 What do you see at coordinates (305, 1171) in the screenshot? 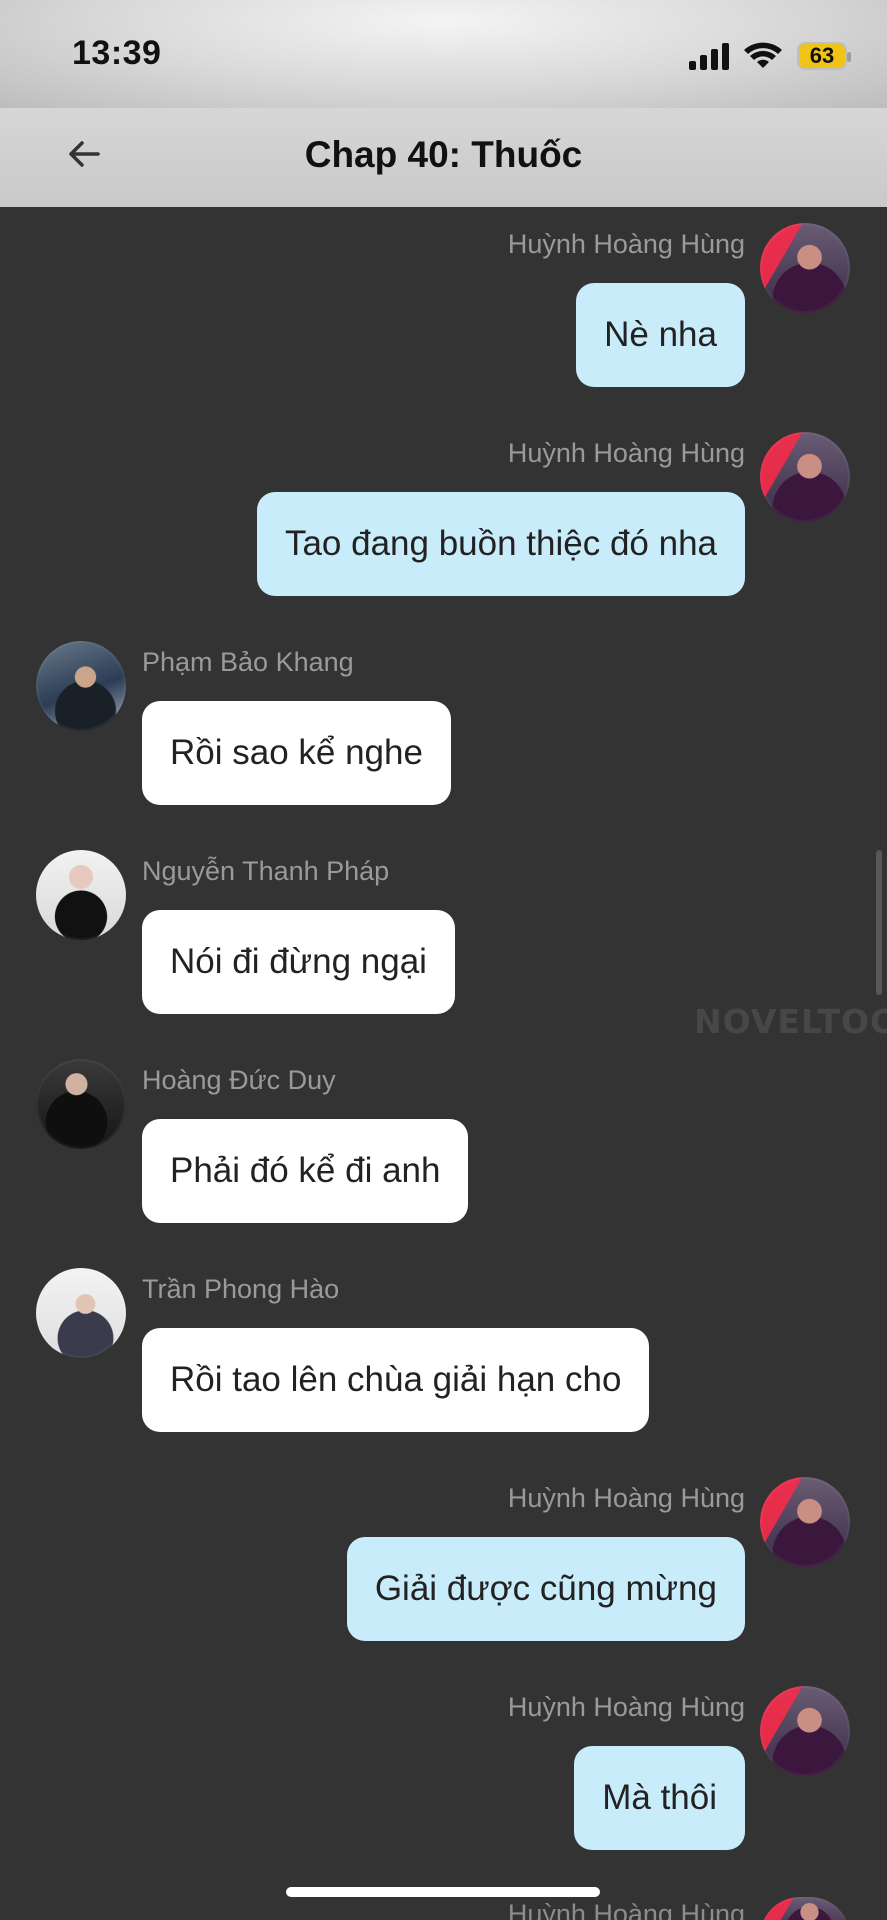
I see `message-bubble: Phải đó kể đi anh` at bounding box center [305, 1171].